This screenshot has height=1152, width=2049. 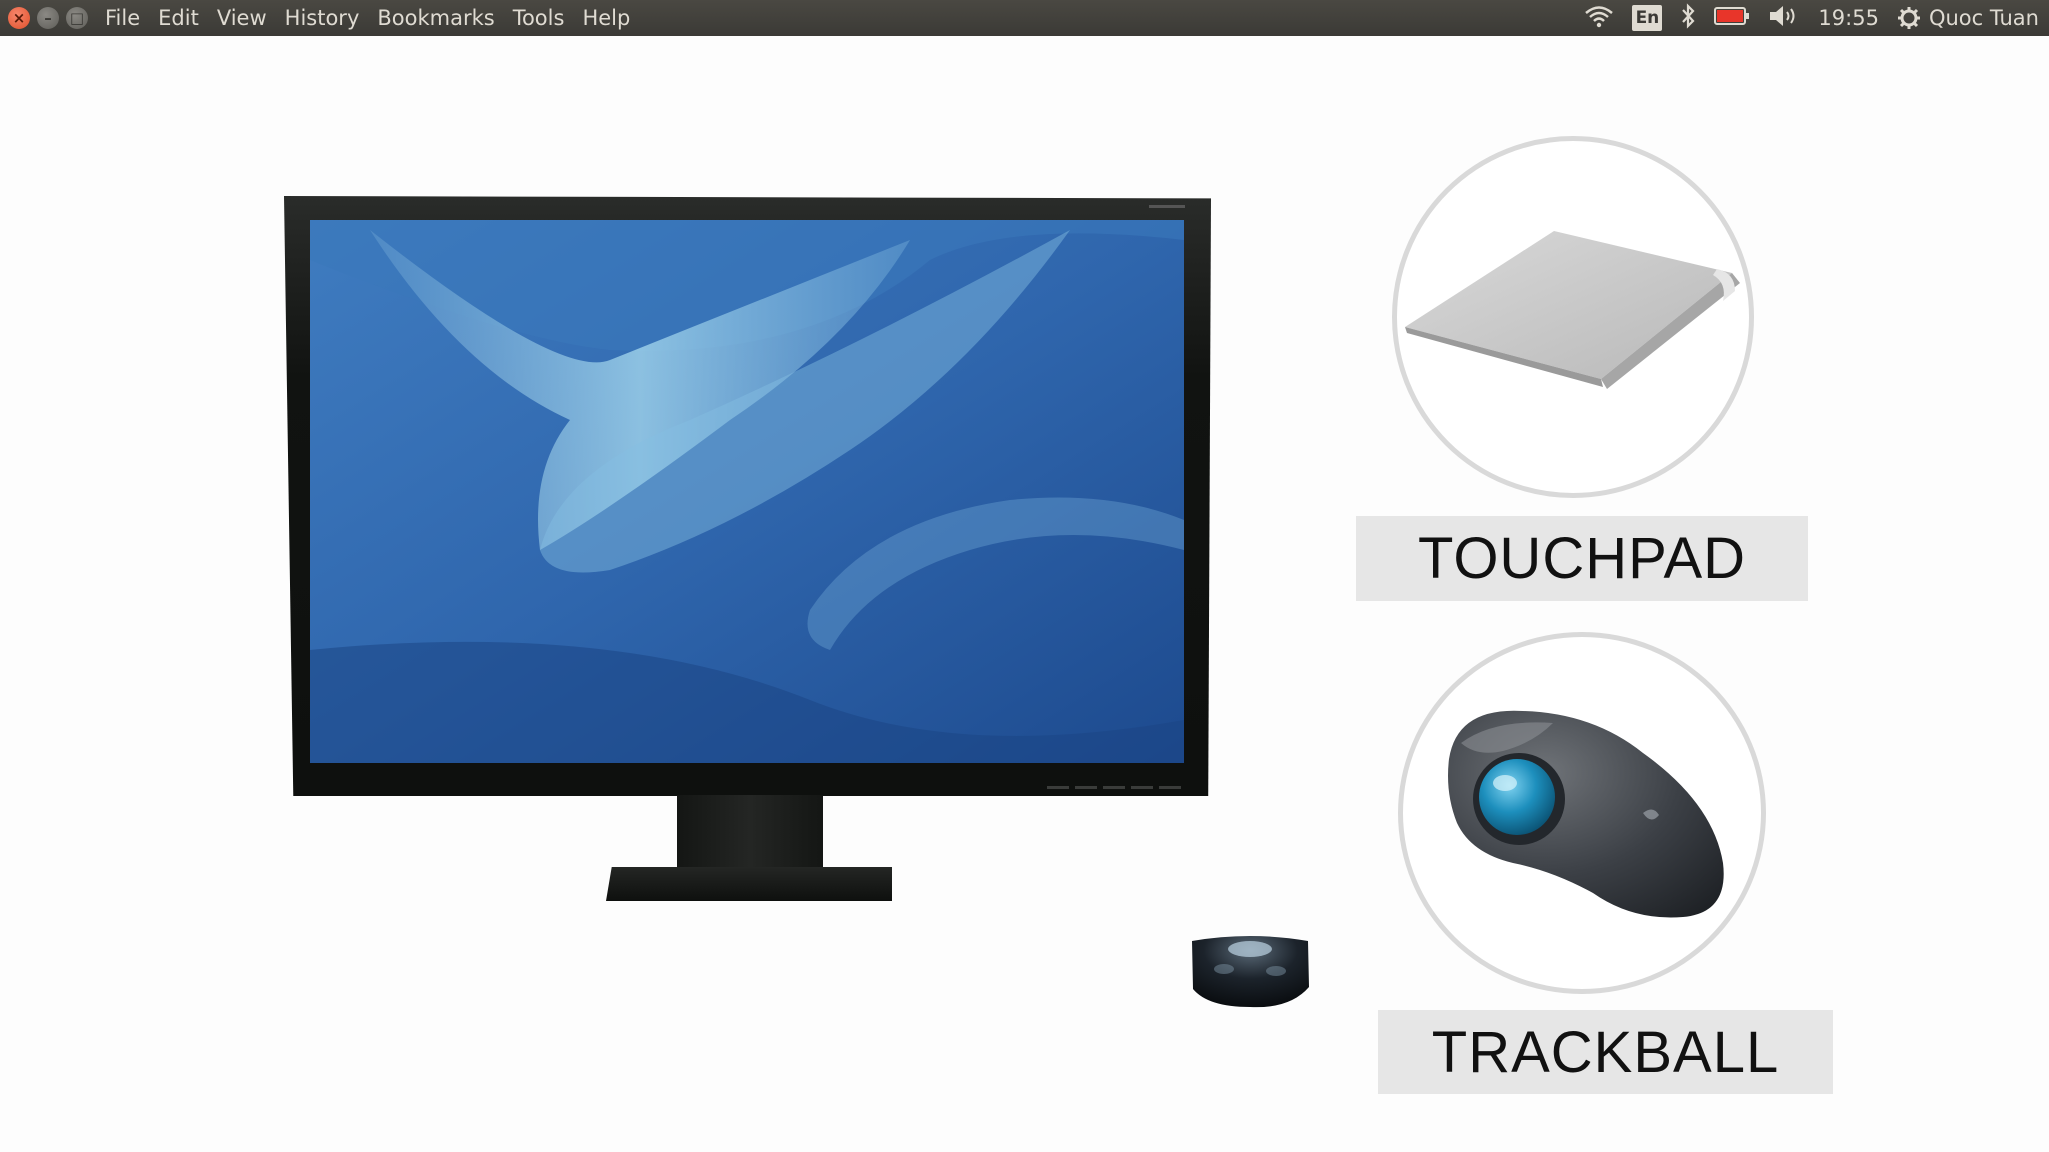 I want to click on session-menu: Quoc Tuan, so click(x=1968, y=18).